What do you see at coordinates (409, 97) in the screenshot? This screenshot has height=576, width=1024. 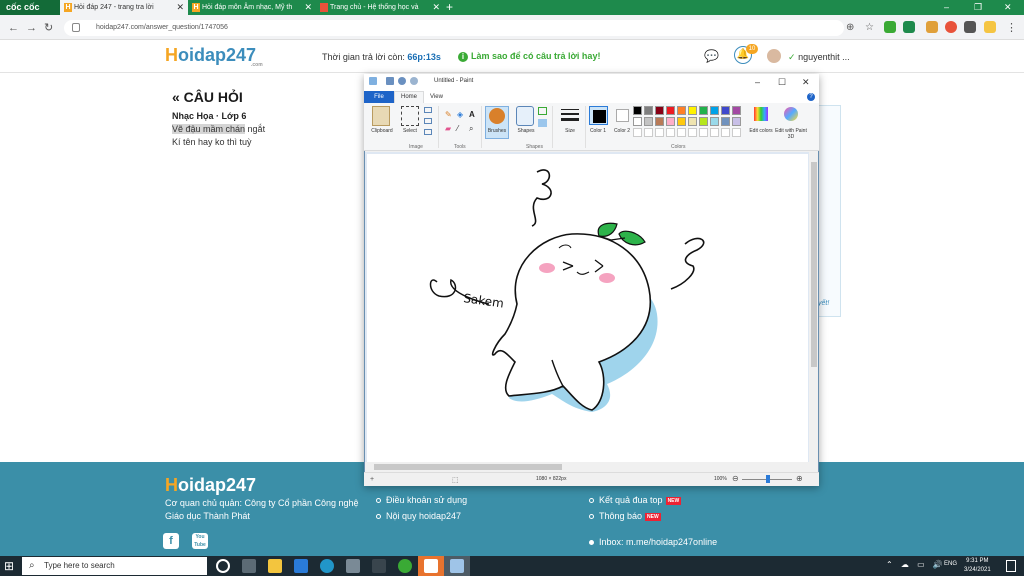 I see `tab-home: Home` at bounding box center [409, 97].